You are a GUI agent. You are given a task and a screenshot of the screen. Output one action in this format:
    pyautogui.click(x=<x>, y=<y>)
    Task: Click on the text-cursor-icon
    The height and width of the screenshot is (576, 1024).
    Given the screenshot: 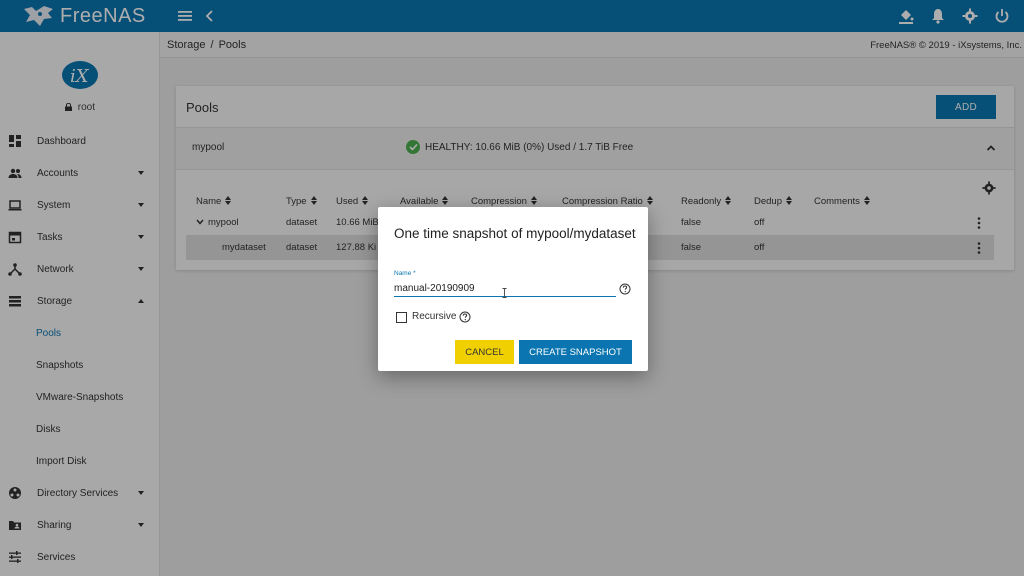 What is the action you would take?
    pyautogui.click(x=504, y=293)
    